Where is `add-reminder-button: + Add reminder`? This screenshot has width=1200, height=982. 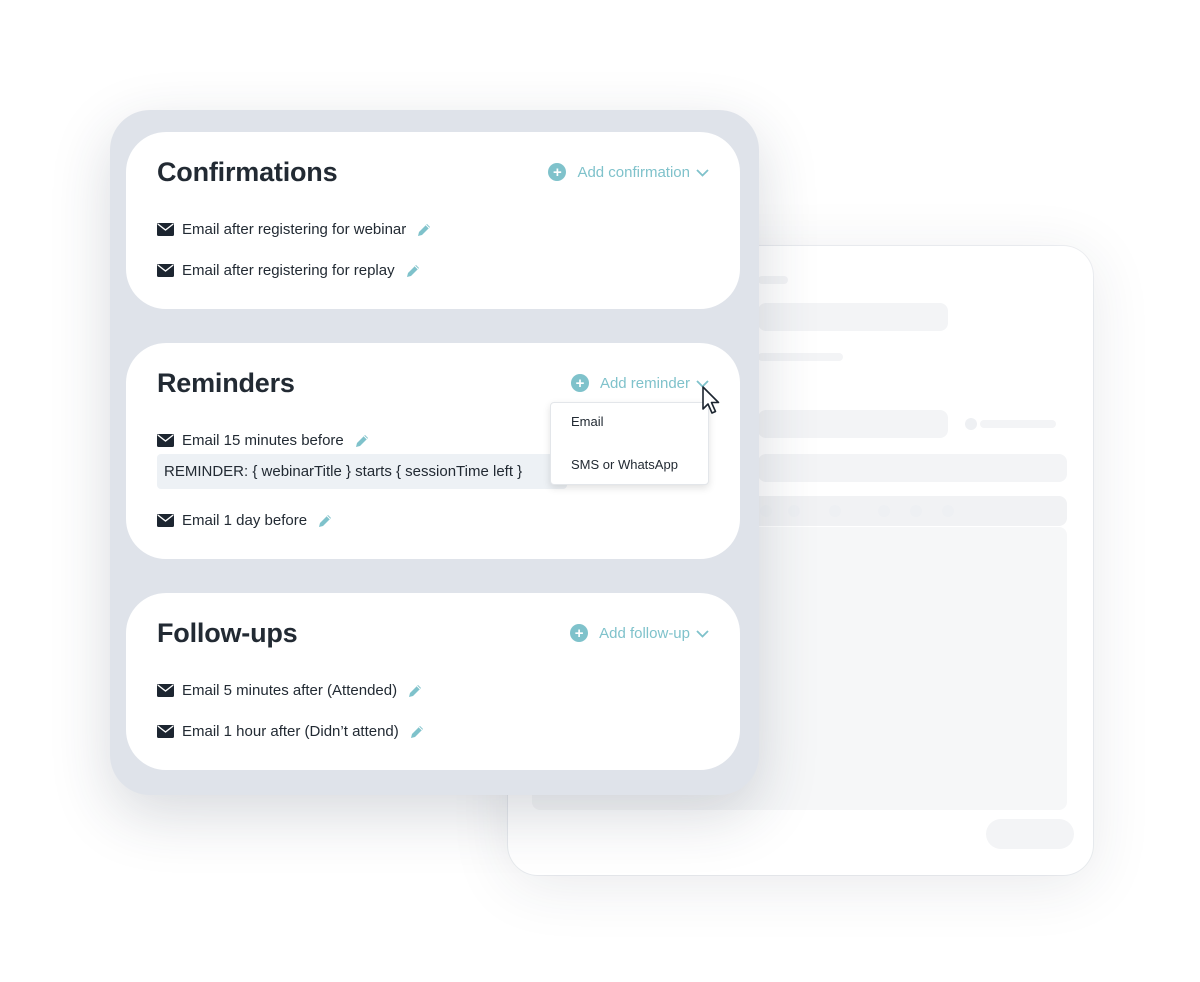 add-reminder-button: + Add reminder is located at coordinates (639, 383).